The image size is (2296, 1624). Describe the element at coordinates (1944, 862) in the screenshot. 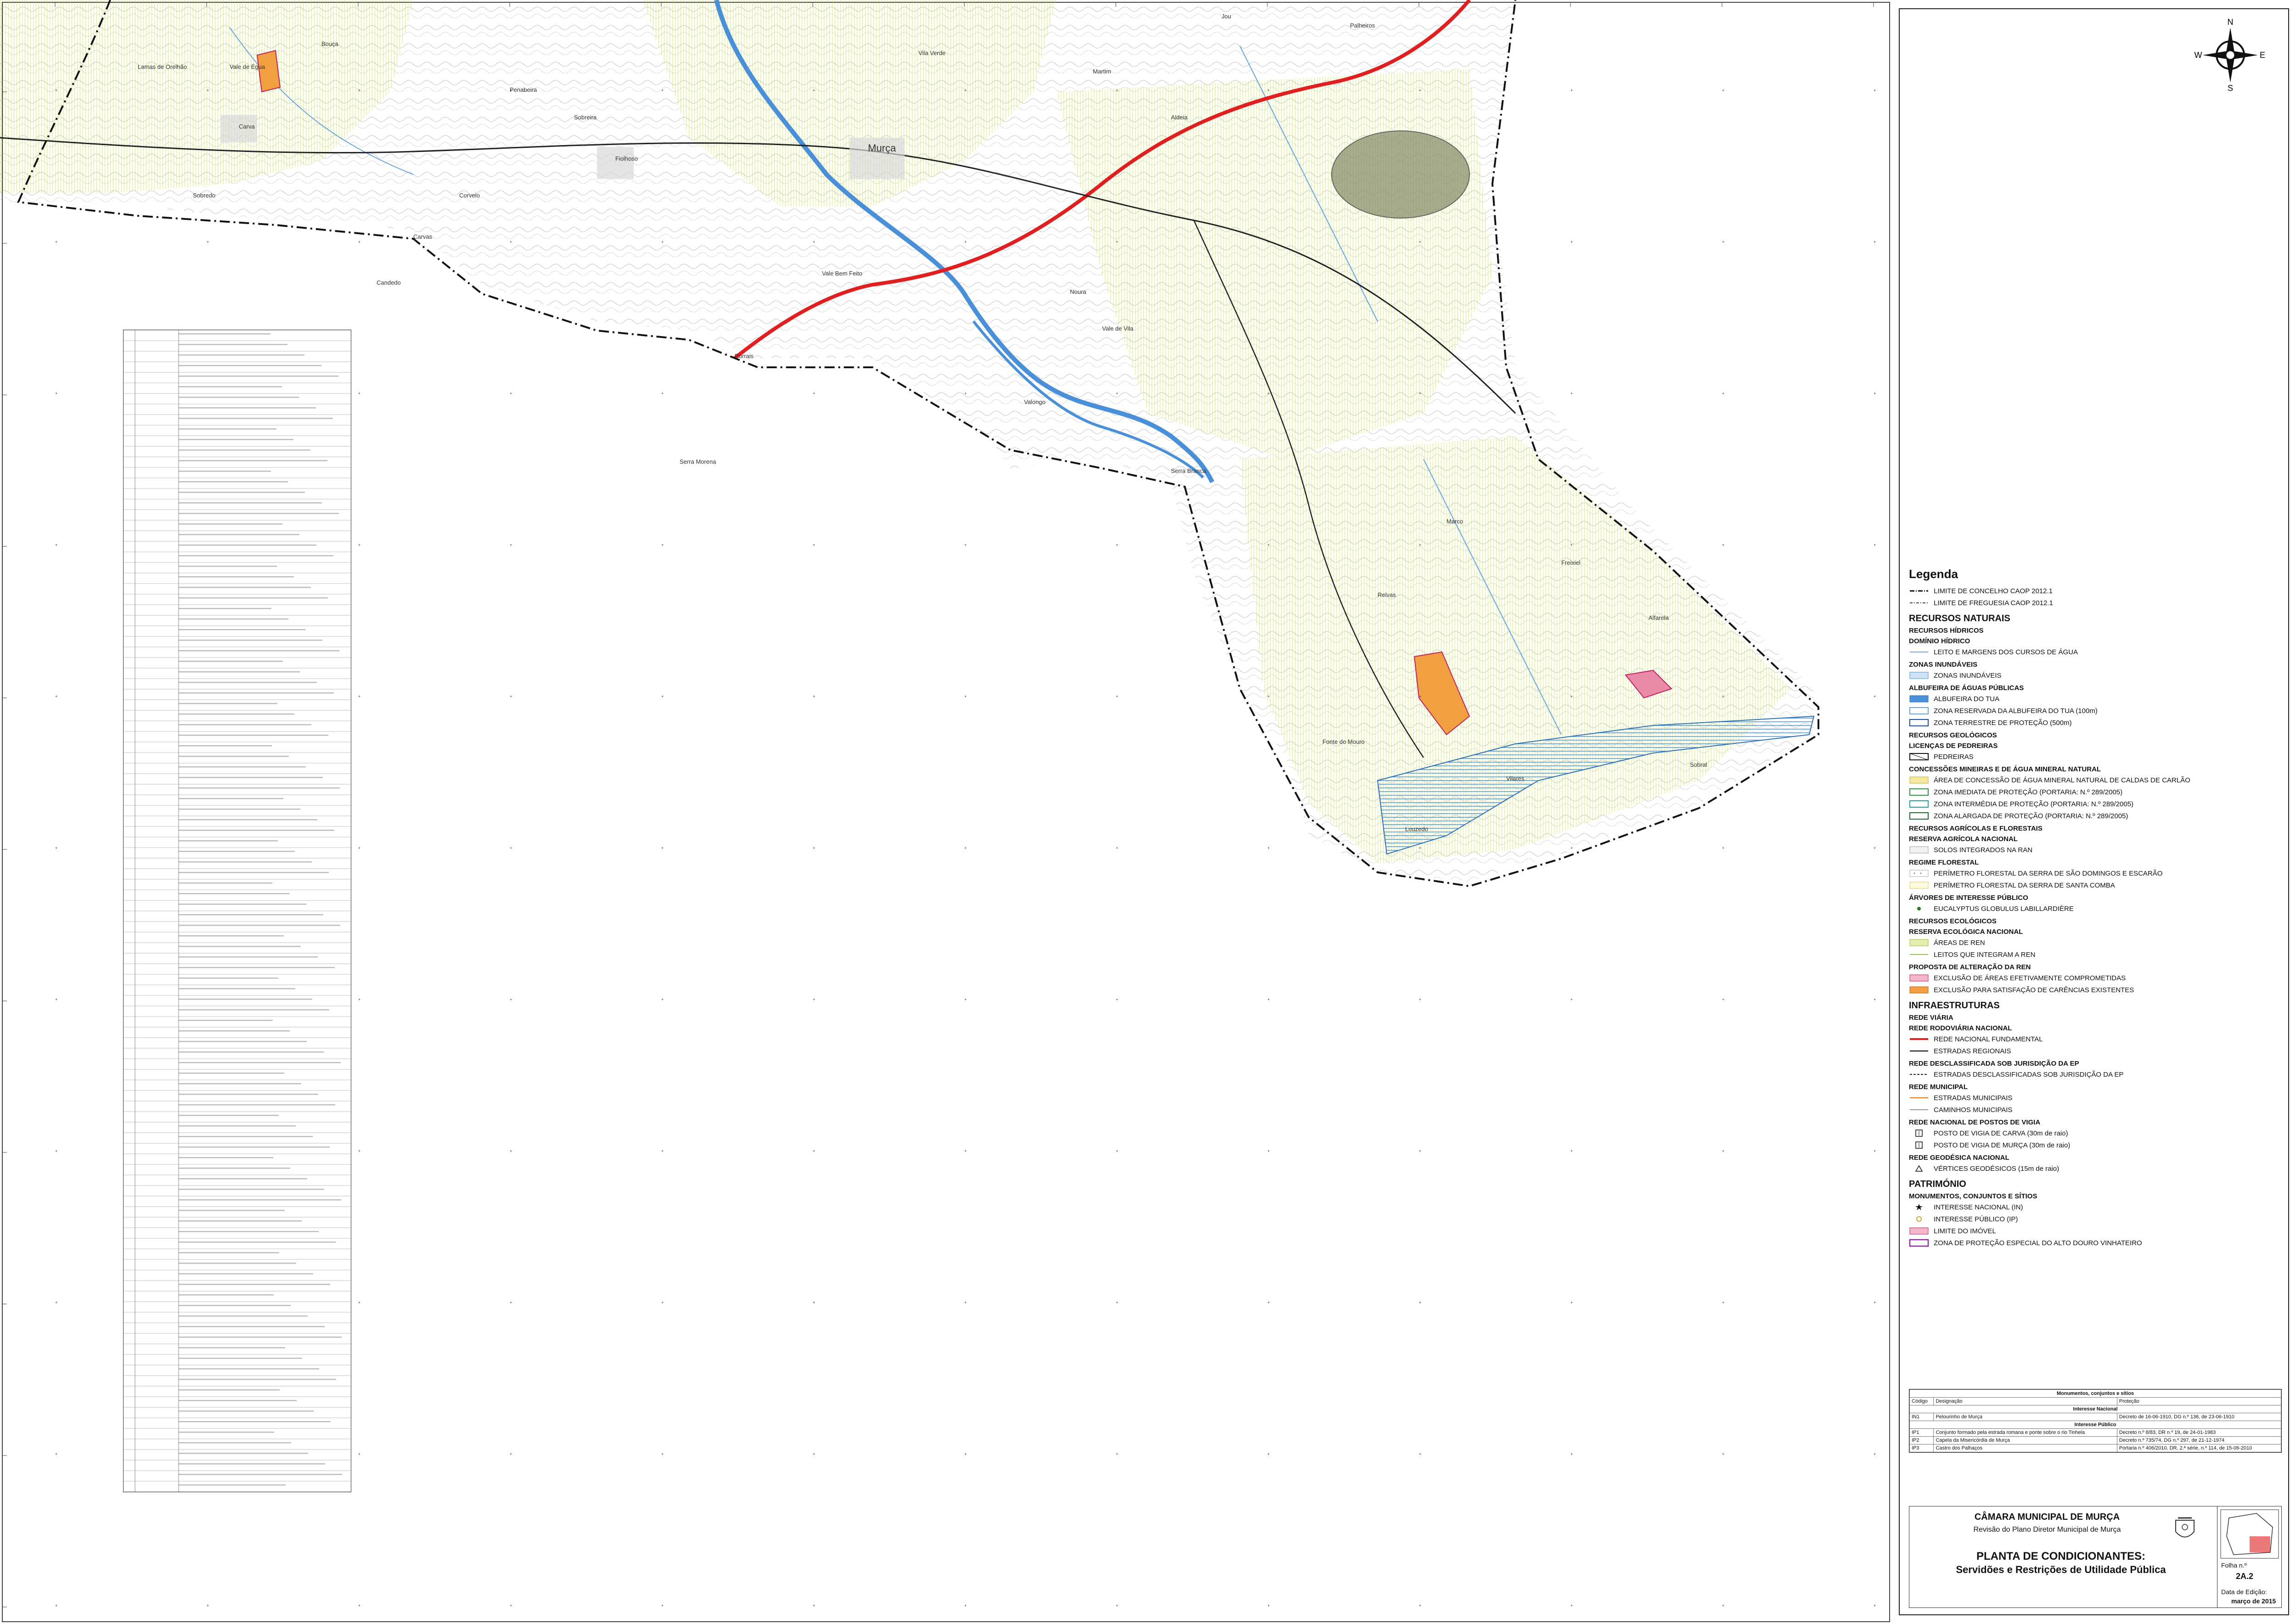

I see `legend-subsection: REGIME FLORESTAL` at that location.